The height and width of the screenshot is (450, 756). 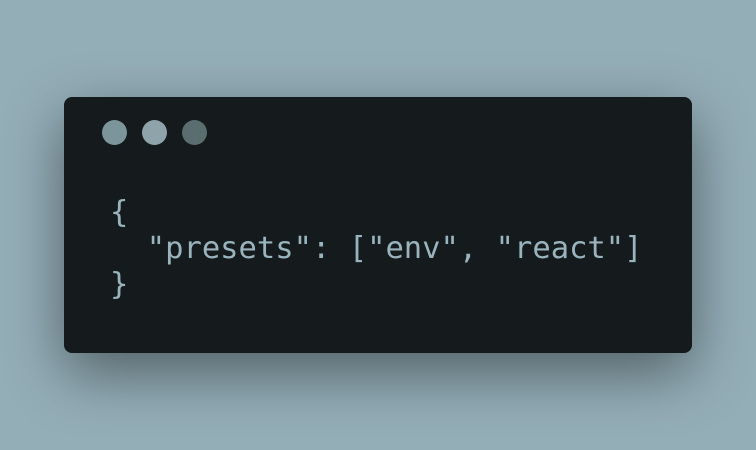 What do you see at coordinates (114, 132) in the screenshot?
I see `close-dot-icon` at bounding box center [114, 132].